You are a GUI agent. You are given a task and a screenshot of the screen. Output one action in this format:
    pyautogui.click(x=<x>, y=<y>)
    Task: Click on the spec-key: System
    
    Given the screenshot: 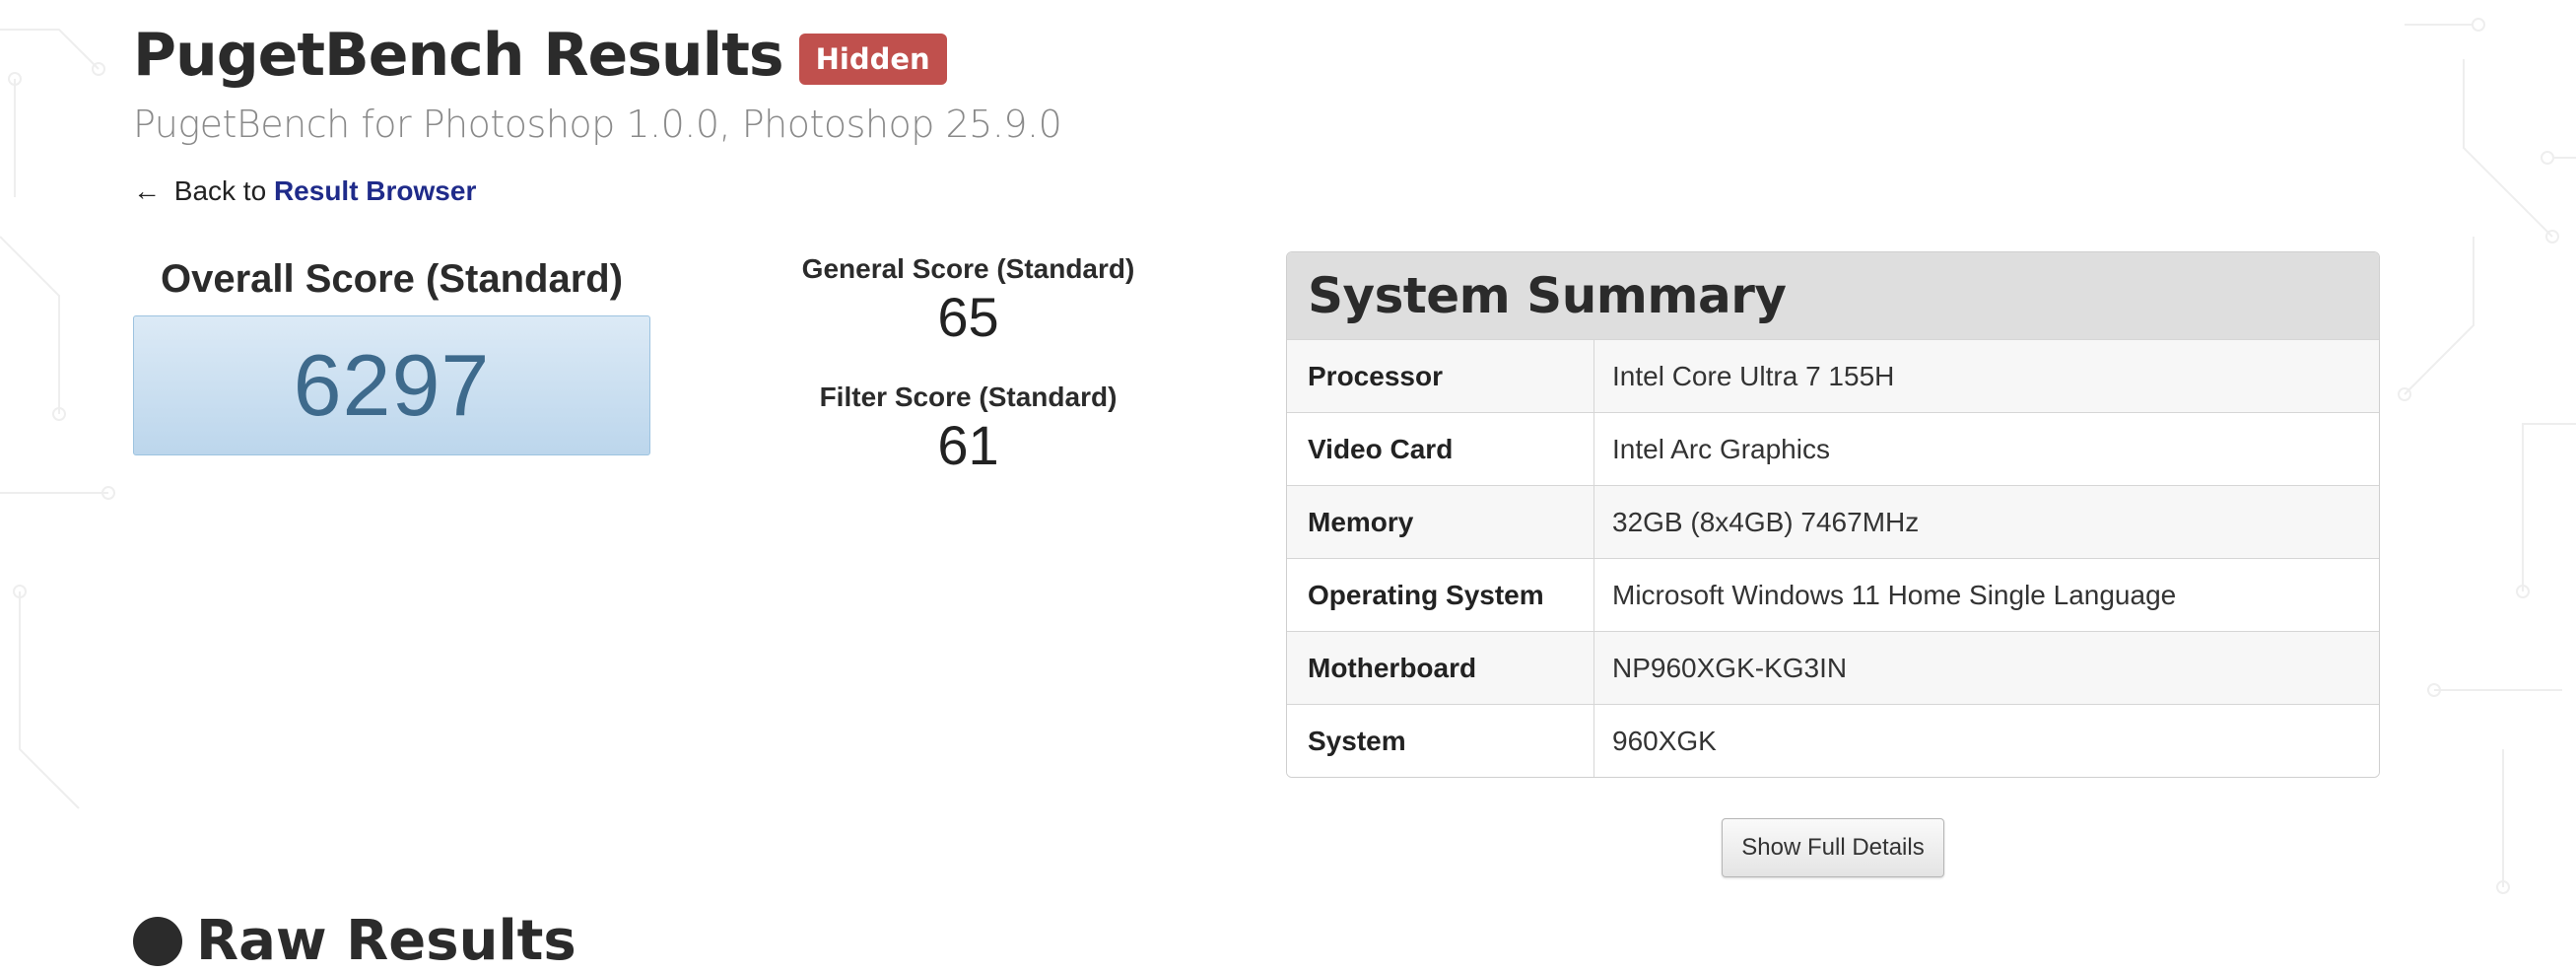 What is the action you would take?
    pyautogui.click(x=1440, y=740)
    